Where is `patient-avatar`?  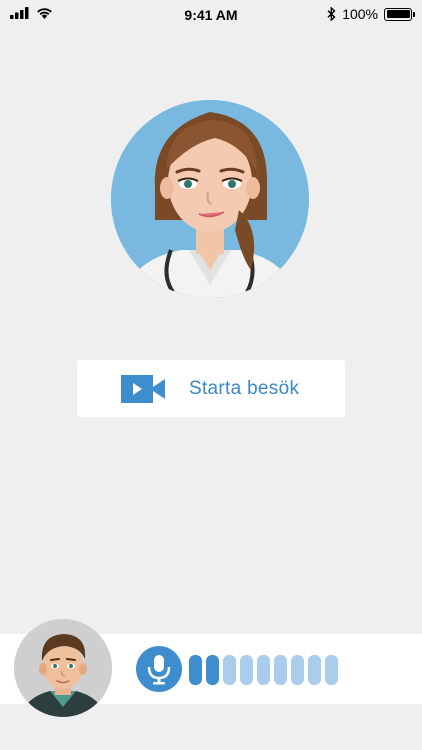
patient-avatar is located at coordinates (63, 668).